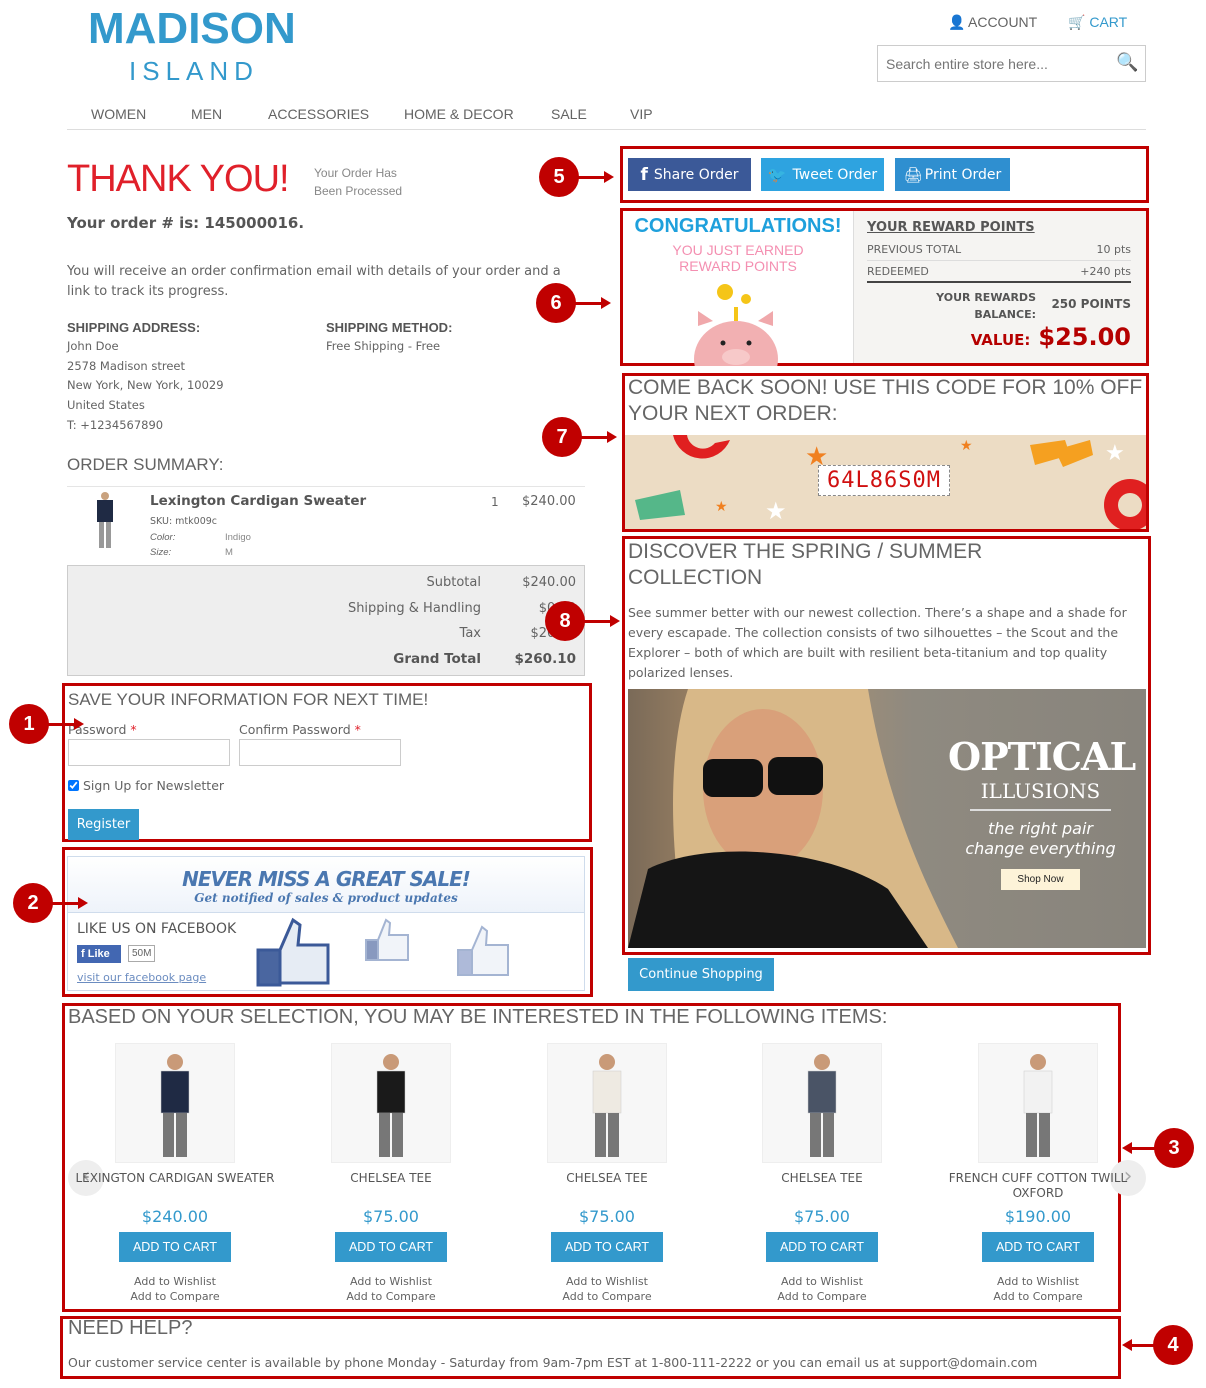 The width and height of the screenshot is (1206, 1388). Describe the element at coordinates (83, 954) in the screenshot. I see `facebook-icon: f` at that location.